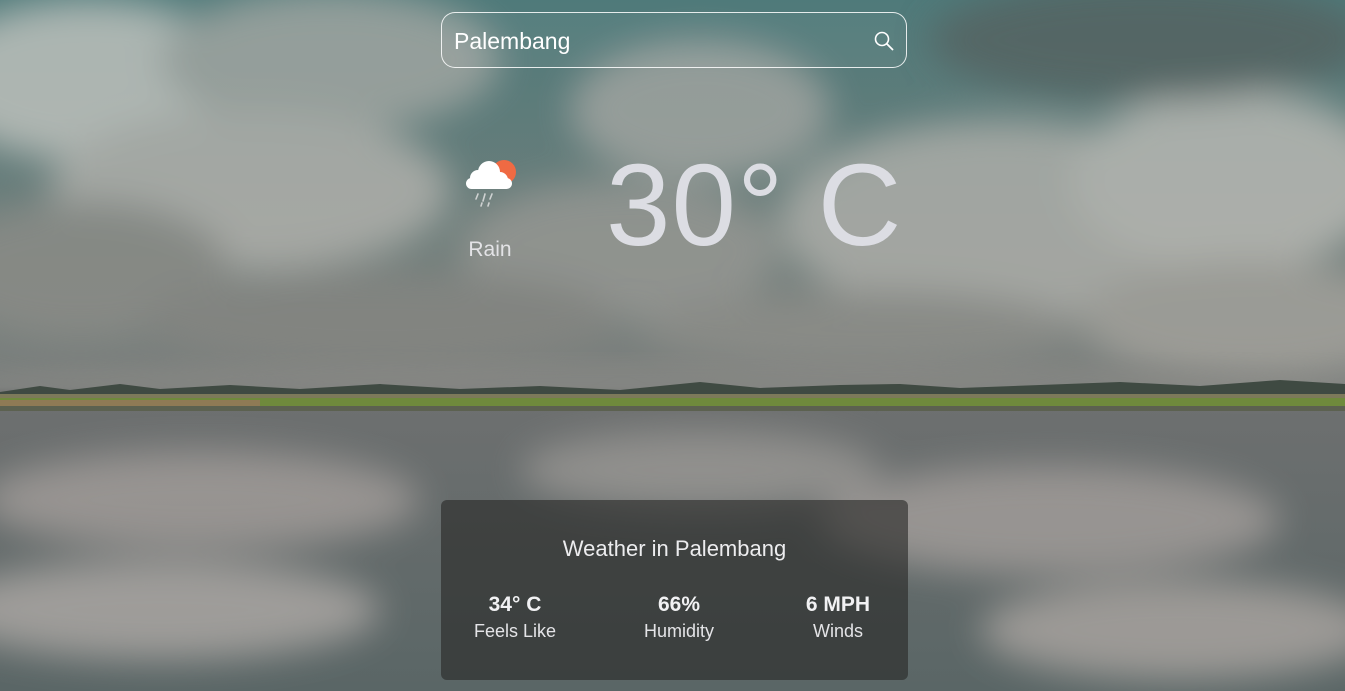 The width and height of the screenshot is (1345, 691). What do you see at coordinates (838, 604) in the screenshot?
I see `winds-value: 6 MPH` at bounding box center [838, 604].